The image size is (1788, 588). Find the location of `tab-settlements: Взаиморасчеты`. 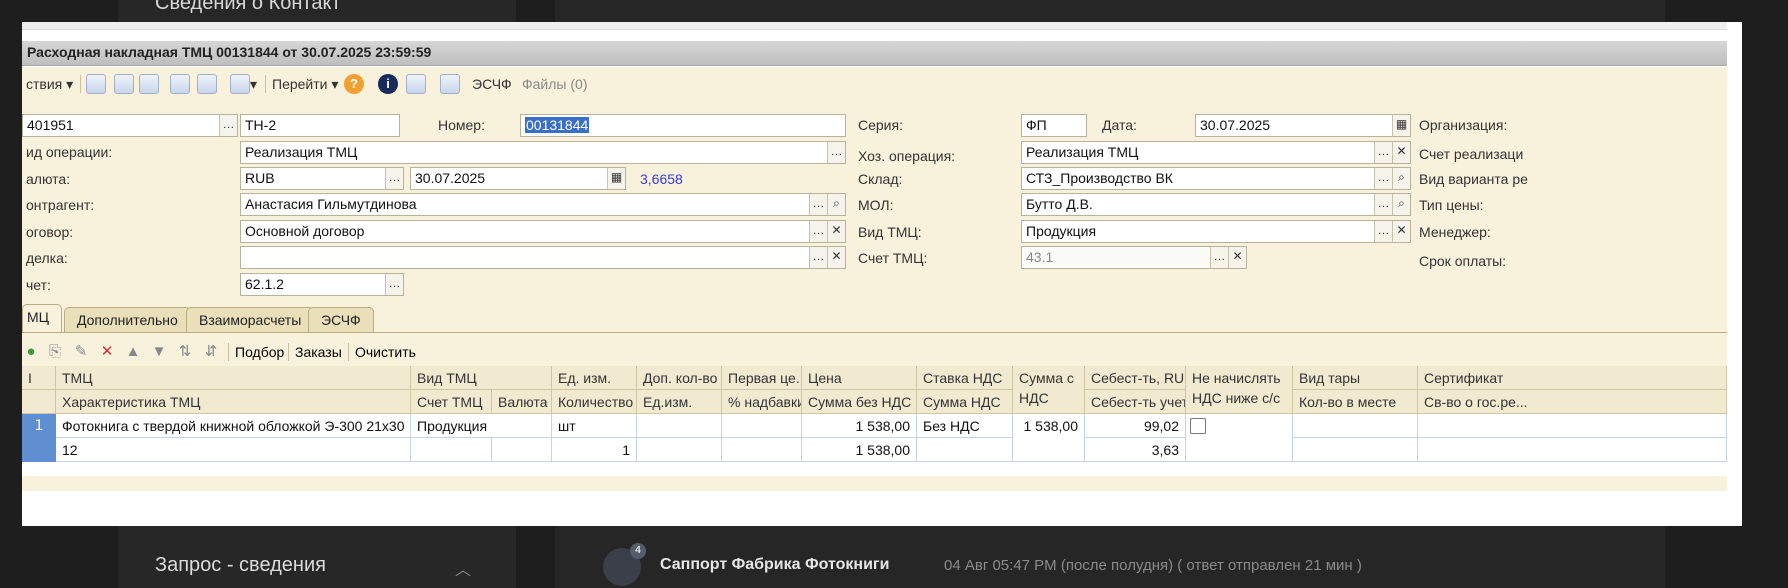

tab-settlements: Взаиморасчеты is located at coordinates (250, 320).